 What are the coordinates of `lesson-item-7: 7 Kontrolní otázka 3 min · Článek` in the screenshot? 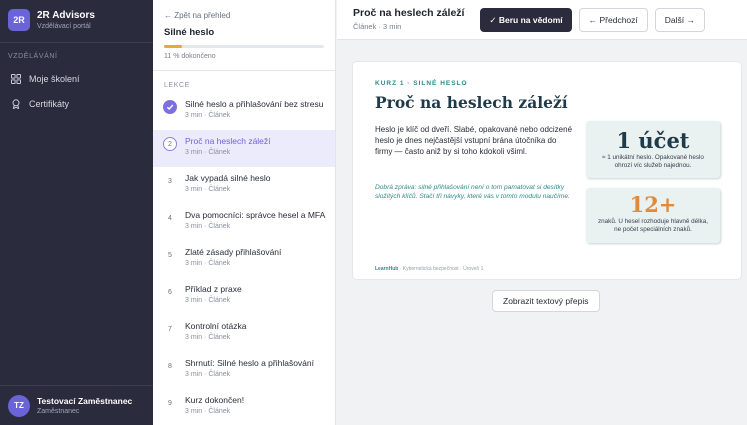 It's located at (244, 333).